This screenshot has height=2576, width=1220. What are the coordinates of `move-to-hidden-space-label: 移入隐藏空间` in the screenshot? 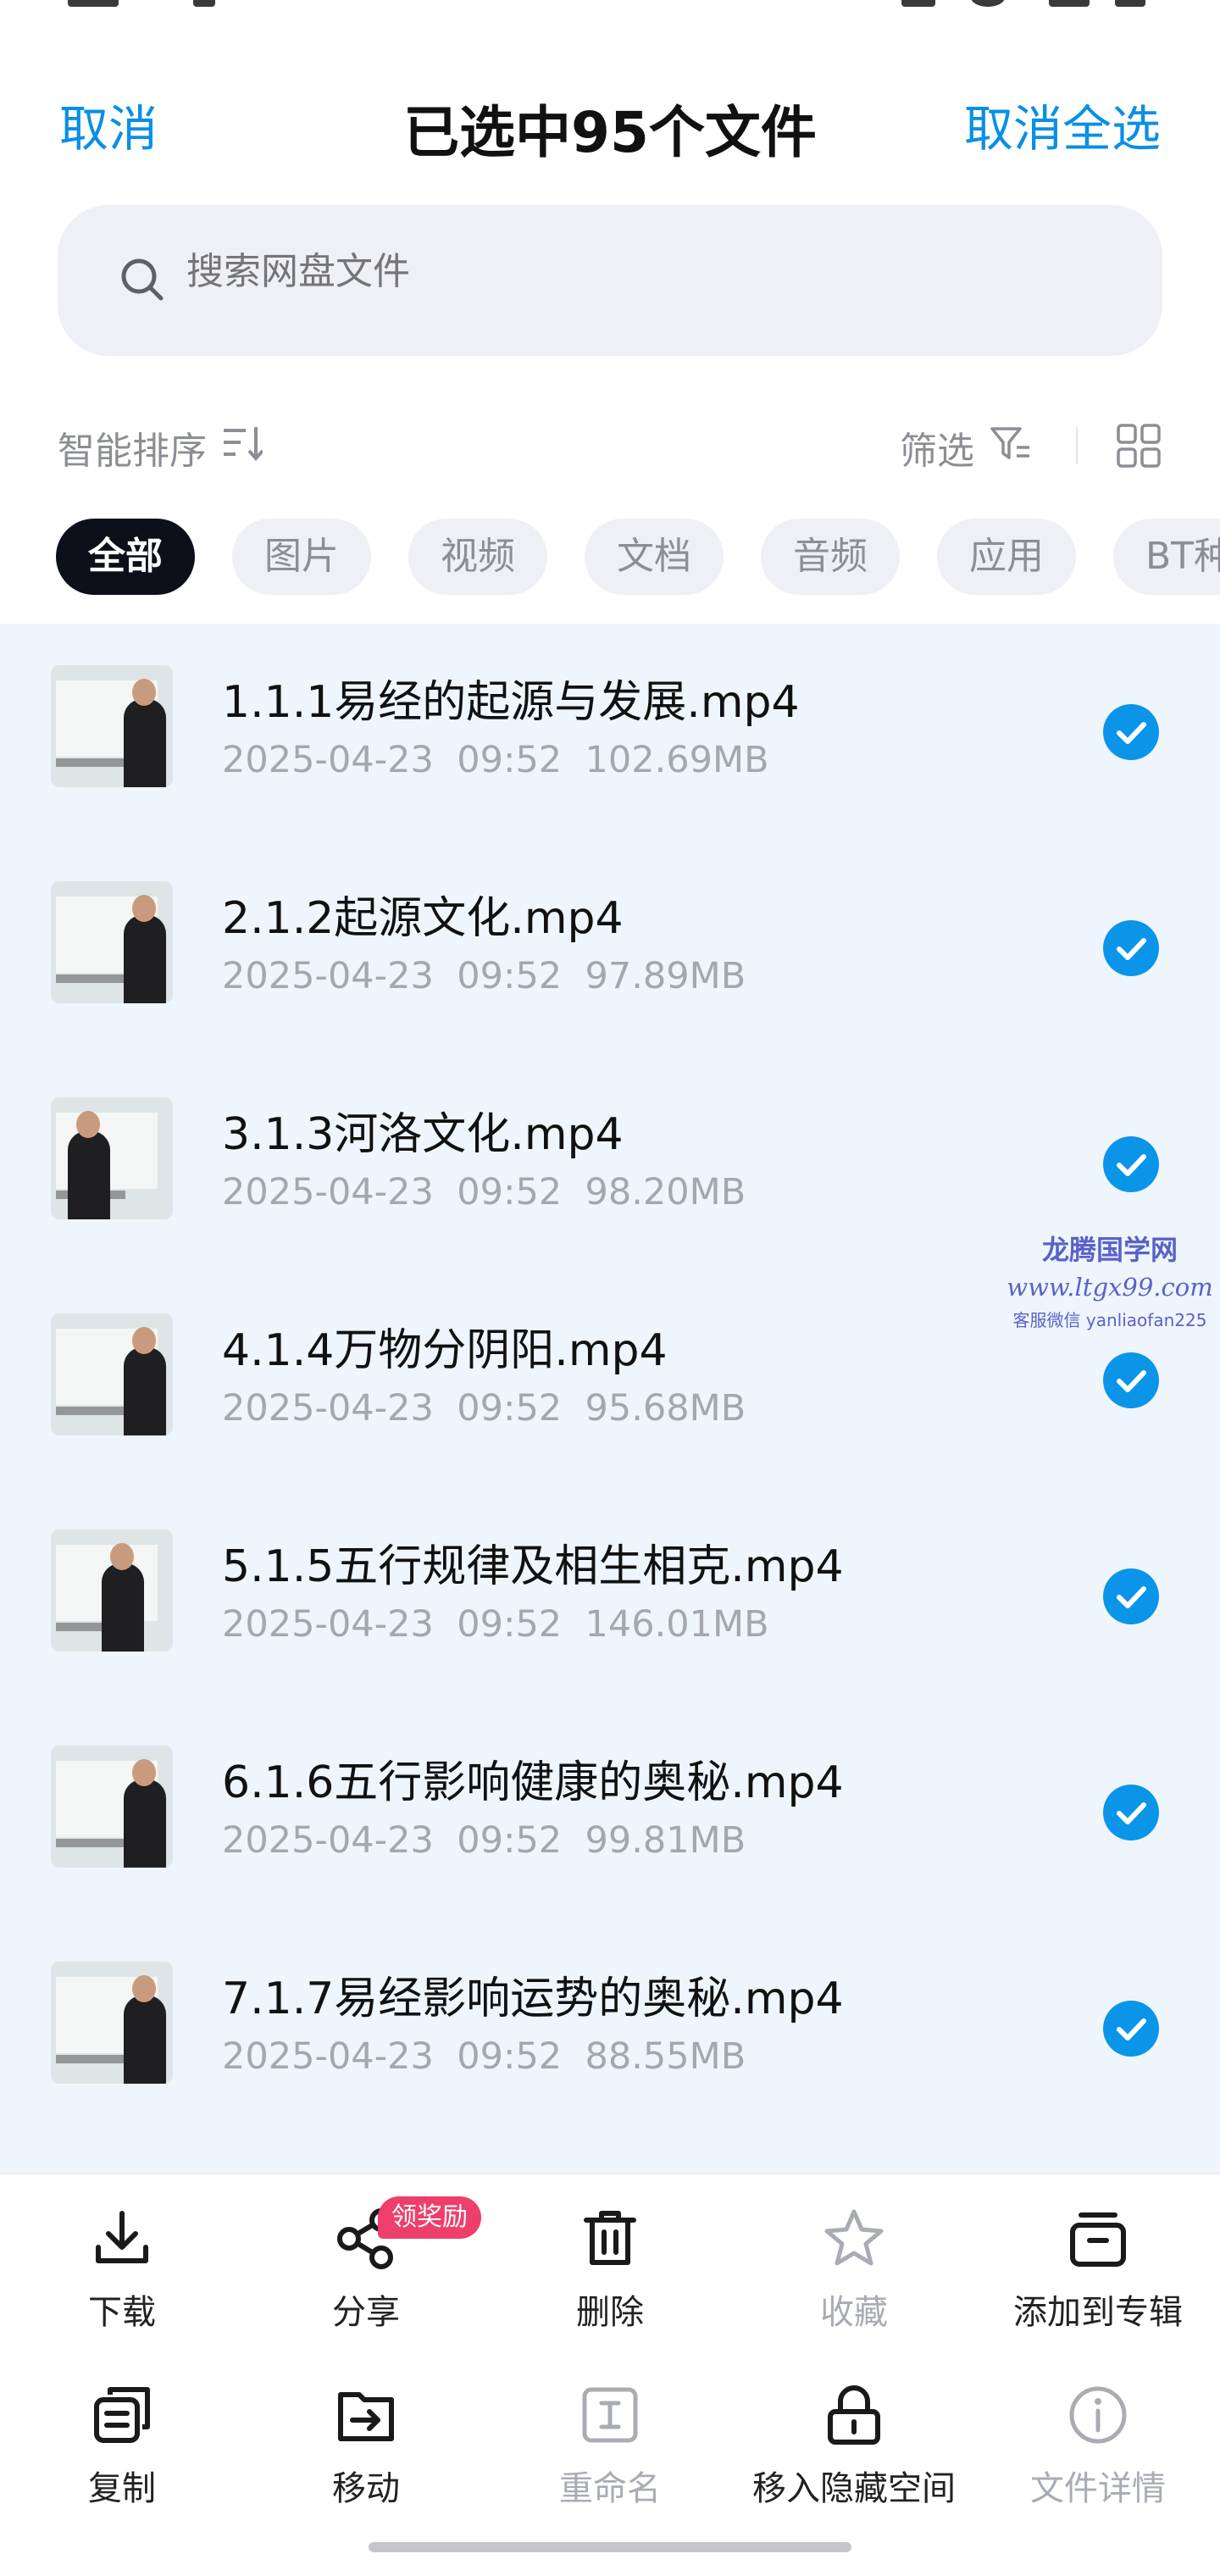 It's located at (854, 2488).